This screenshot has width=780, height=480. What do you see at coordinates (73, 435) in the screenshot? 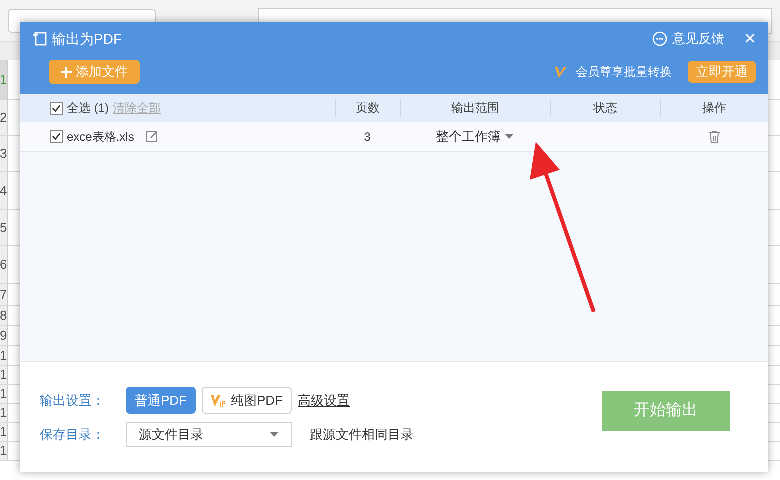
I see `save-dir-label: 保存目录：` at bounding box center [73, 435].